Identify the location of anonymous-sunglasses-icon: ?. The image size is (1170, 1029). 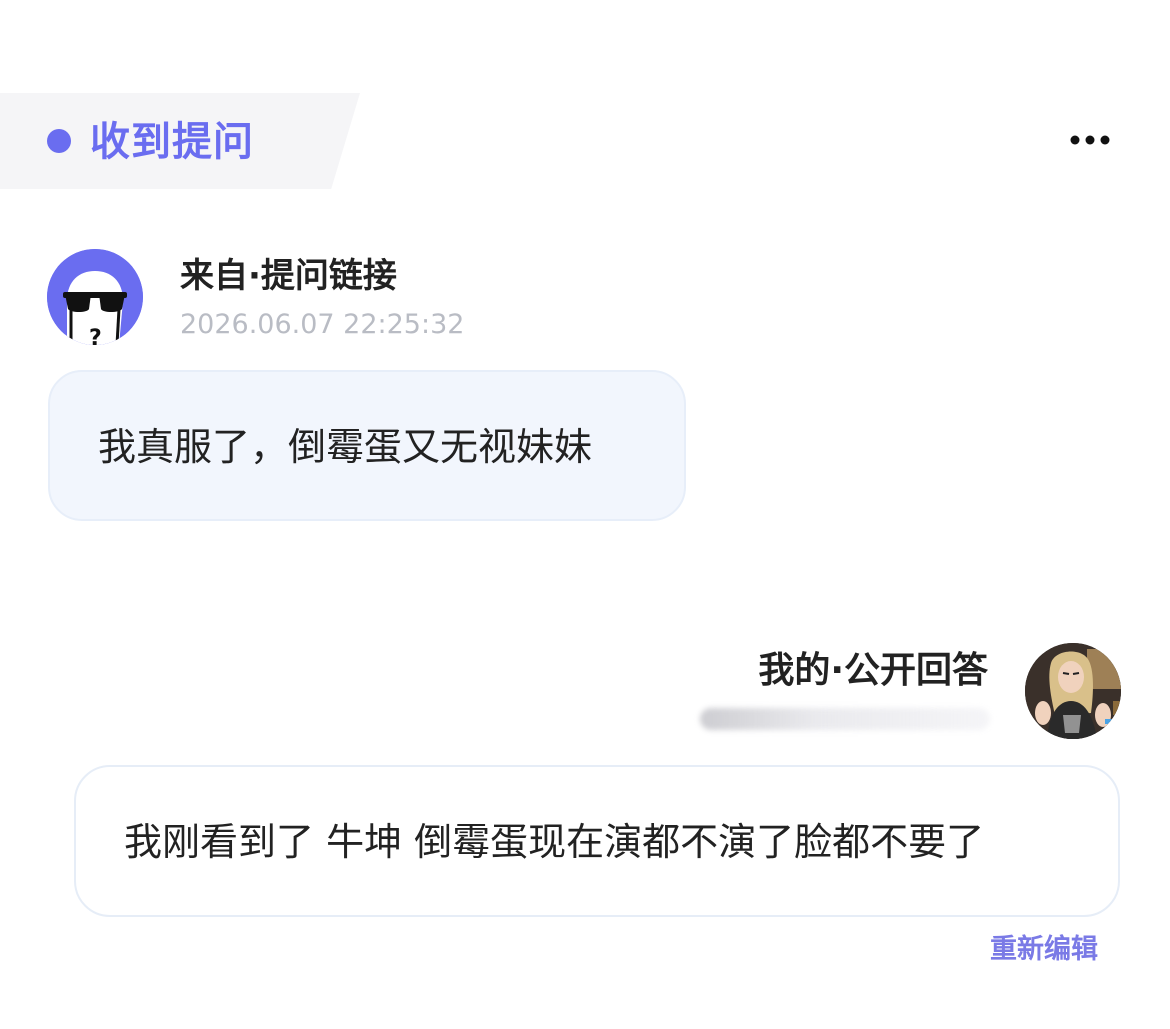
(95, 297).